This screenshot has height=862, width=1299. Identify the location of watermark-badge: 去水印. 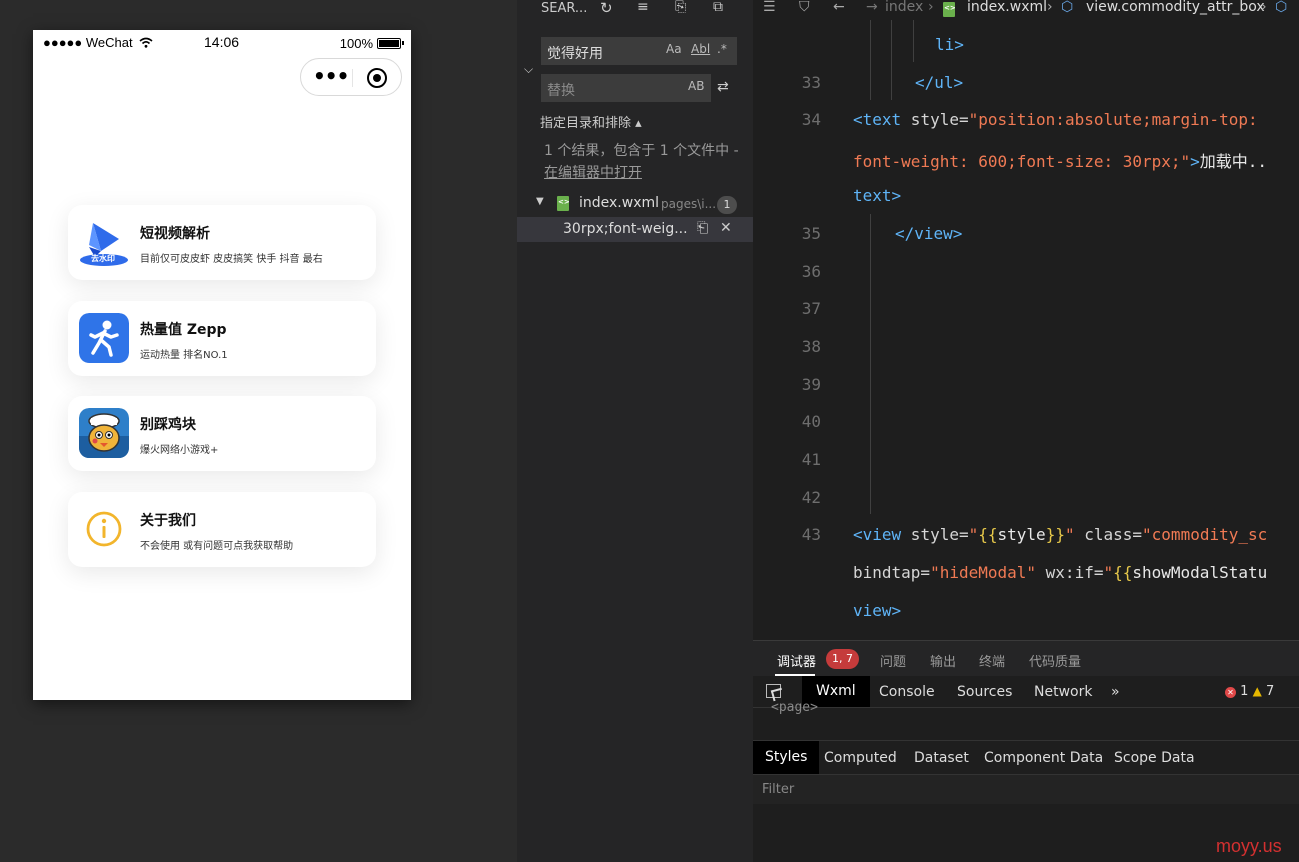
(103, 258).